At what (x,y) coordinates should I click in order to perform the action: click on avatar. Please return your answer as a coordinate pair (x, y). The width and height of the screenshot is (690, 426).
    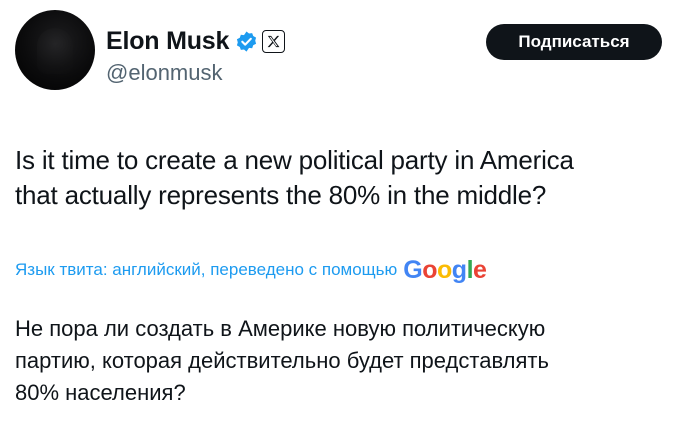
    Looking at the image, I should click on (55, 50).